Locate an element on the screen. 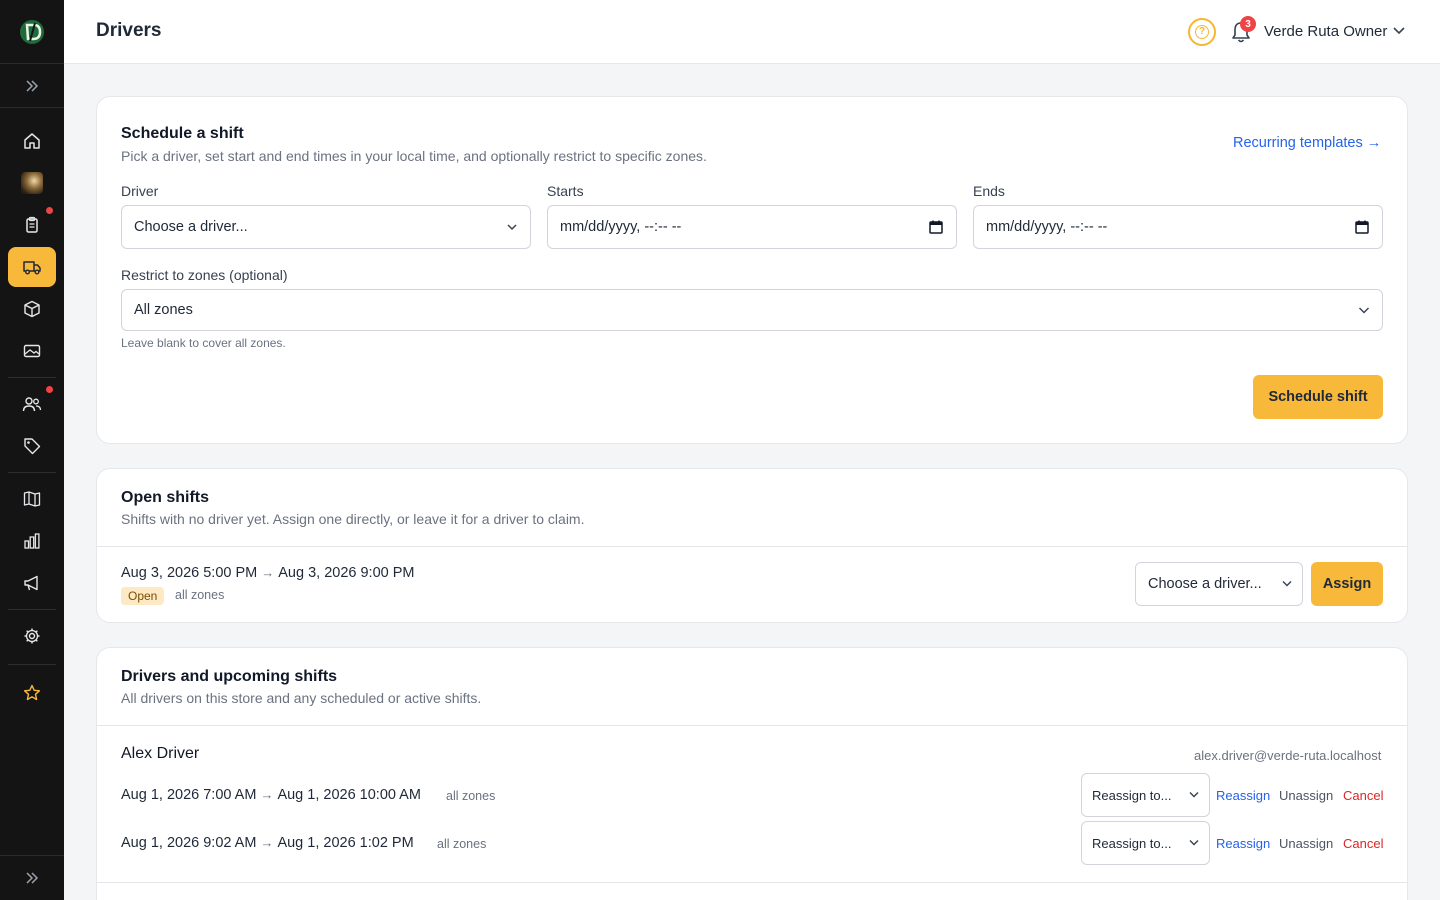 This screenshot has height=900, width=1440. assign-button: Assign is located at coordinates (1347, 584).